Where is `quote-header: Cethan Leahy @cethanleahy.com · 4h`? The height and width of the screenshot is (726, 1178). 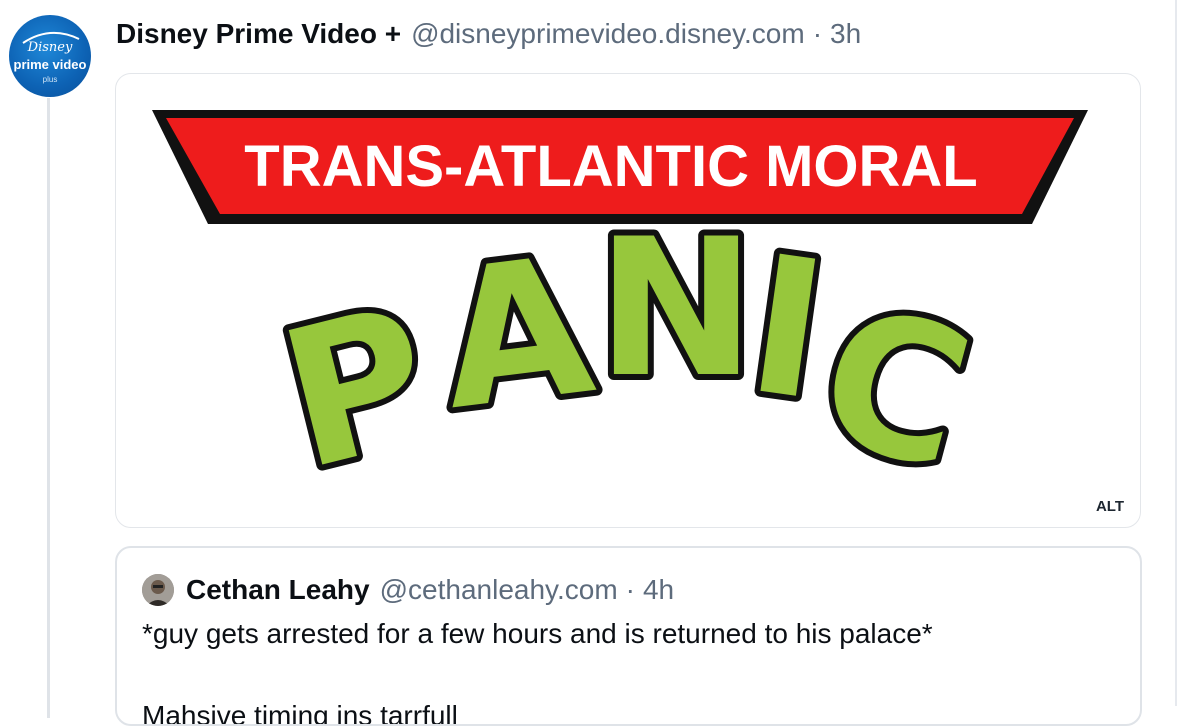
quote-header: Cethan Leahy @cethanleahy.com · 4h is located at coordinates (408, 590).